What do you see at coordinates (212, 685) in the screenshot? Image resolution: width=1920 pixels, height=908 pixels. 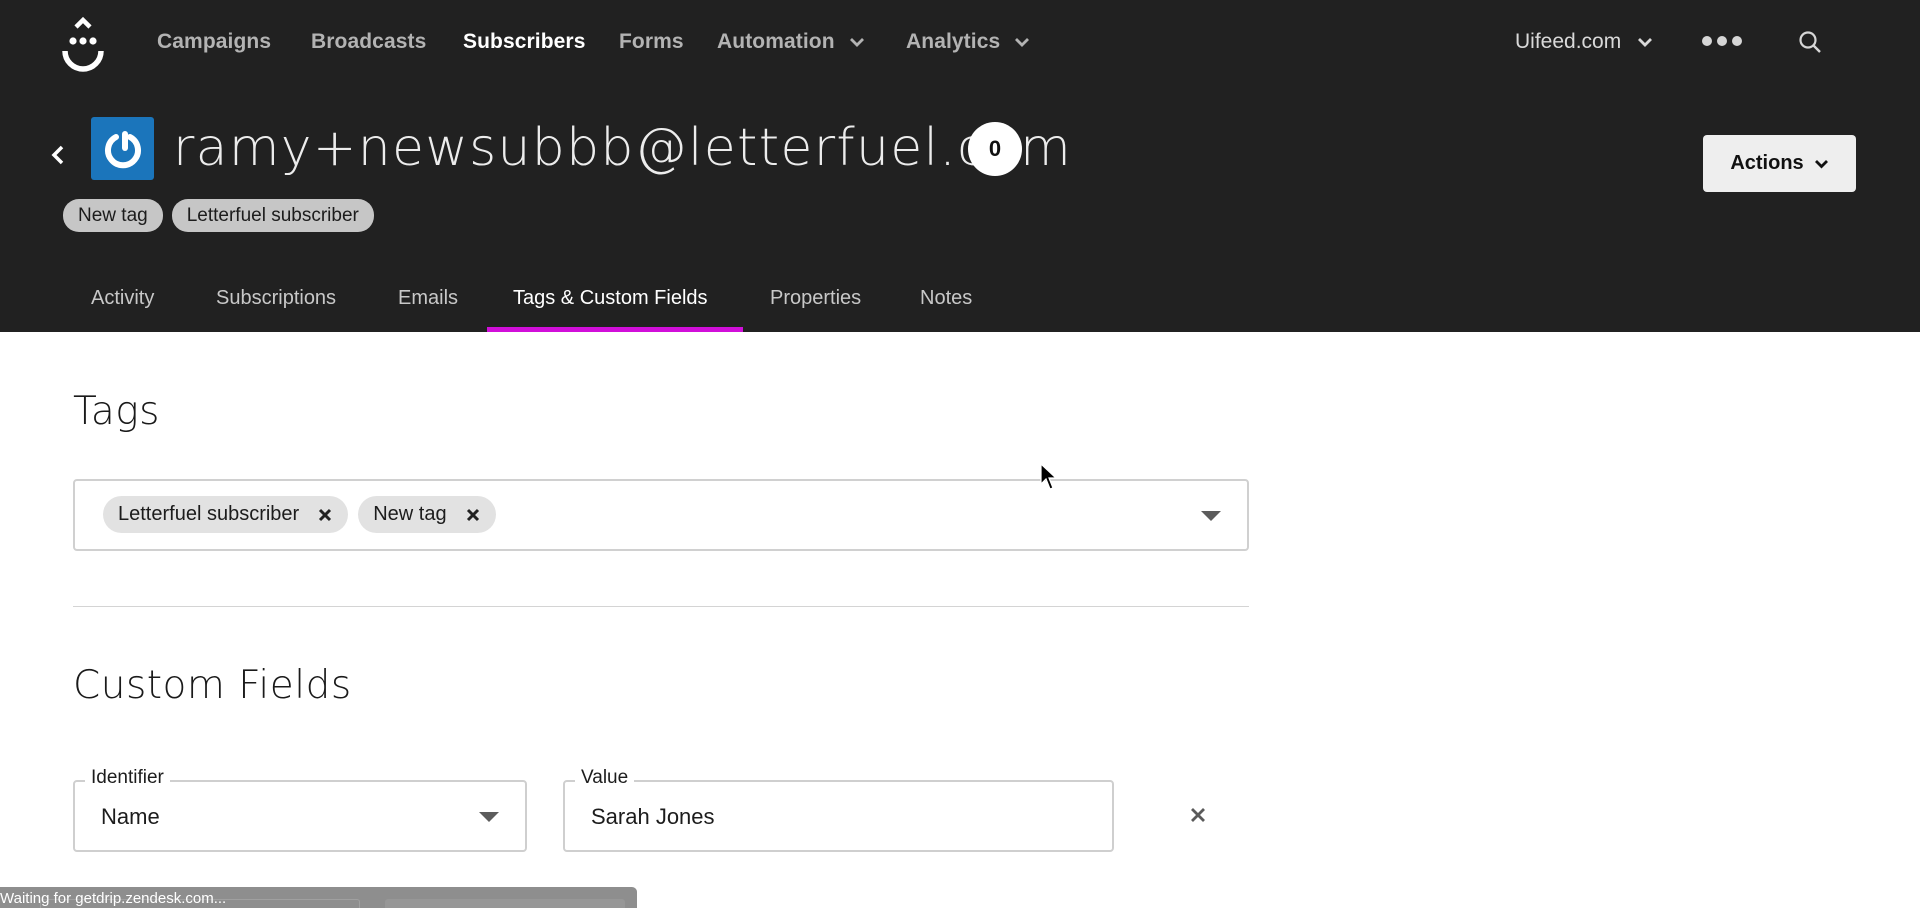 I see `custom-fields-heading: Custom Fields` at bounding box center [212, 685].